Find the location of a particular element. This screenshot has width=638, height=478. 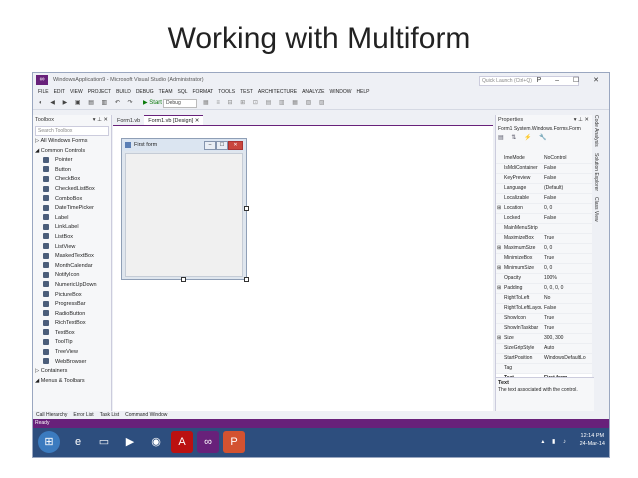

tab-command-window: Command Window is located at coordinates (146, 415).